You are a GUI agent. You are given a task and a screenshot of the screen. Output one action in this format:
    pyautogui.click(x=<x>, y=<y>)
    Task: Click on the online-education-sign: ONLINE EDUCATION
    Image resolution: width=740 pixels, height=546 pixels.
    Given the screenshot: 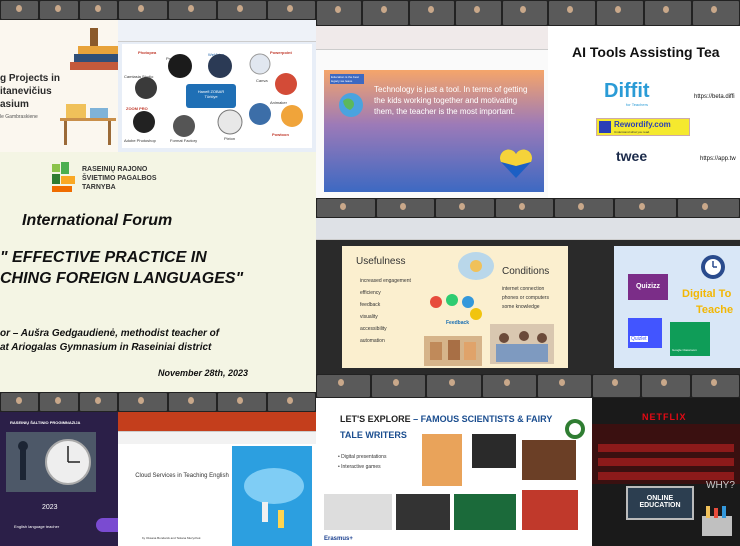 What is the action you would take?
    pyautogui.click(x=660, y=503)
    